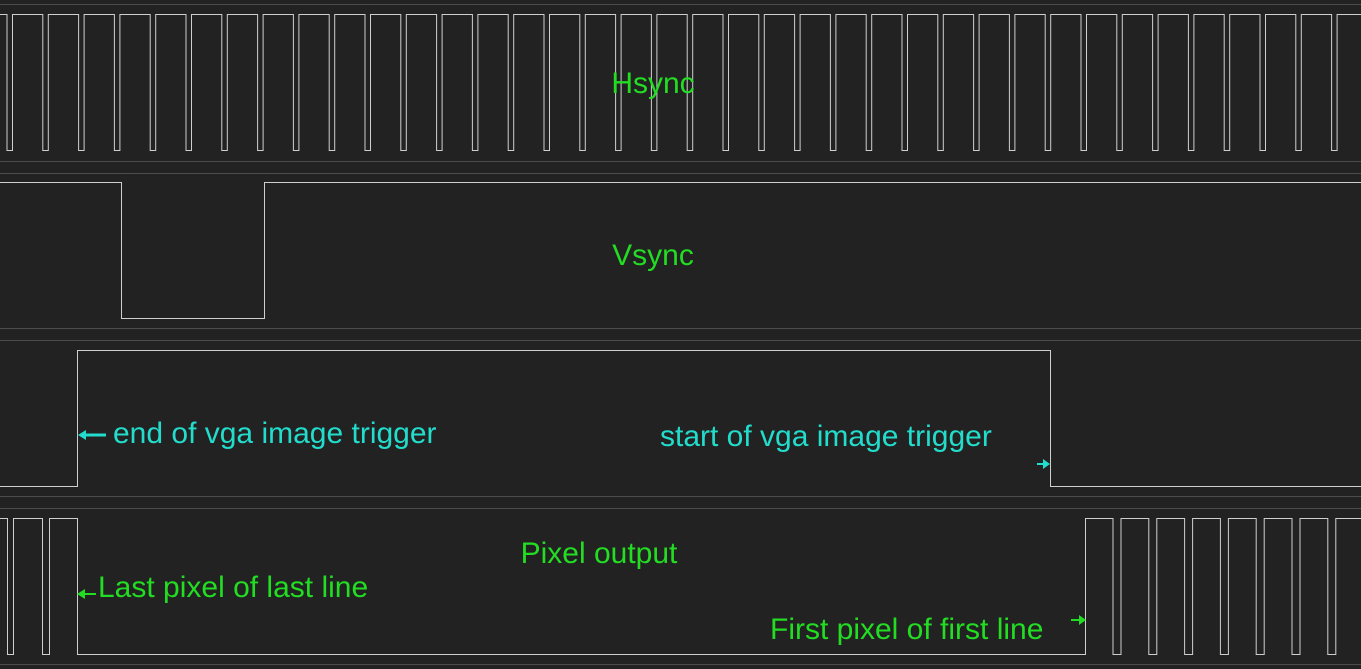 The height and width of the screenshot is (669, 1361). I want to click on start-trigger-label: start of vga image trigger, so click(826, 436).